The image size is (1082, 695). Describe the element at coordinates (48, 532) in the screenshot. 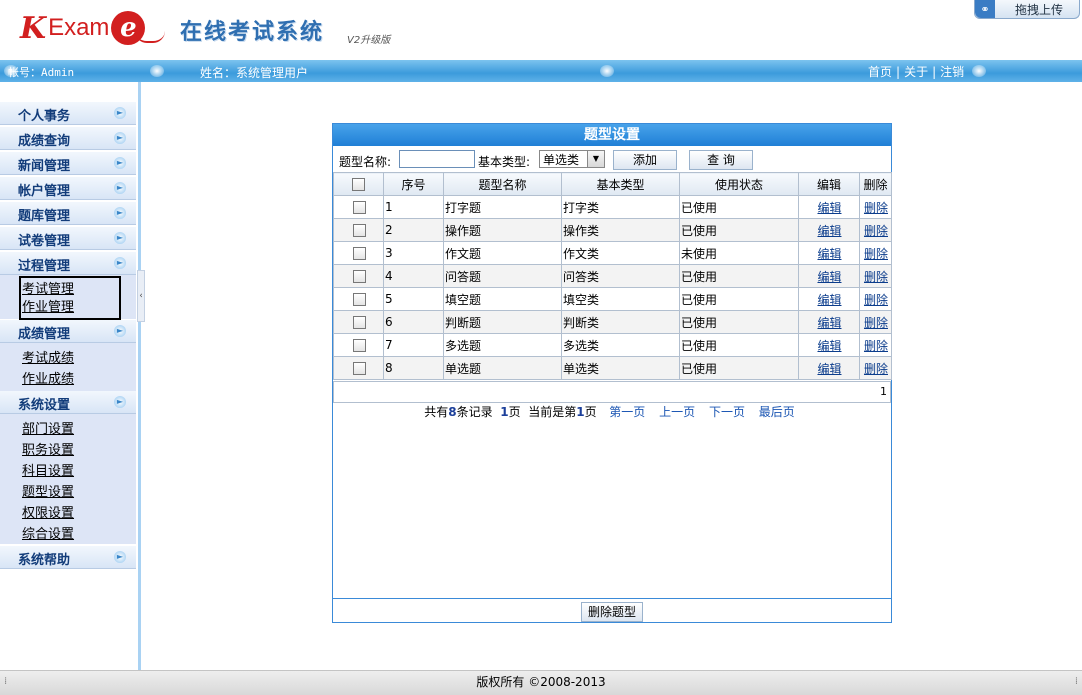

I see `sidebar-item-general-settings: 综合设置` at that location.